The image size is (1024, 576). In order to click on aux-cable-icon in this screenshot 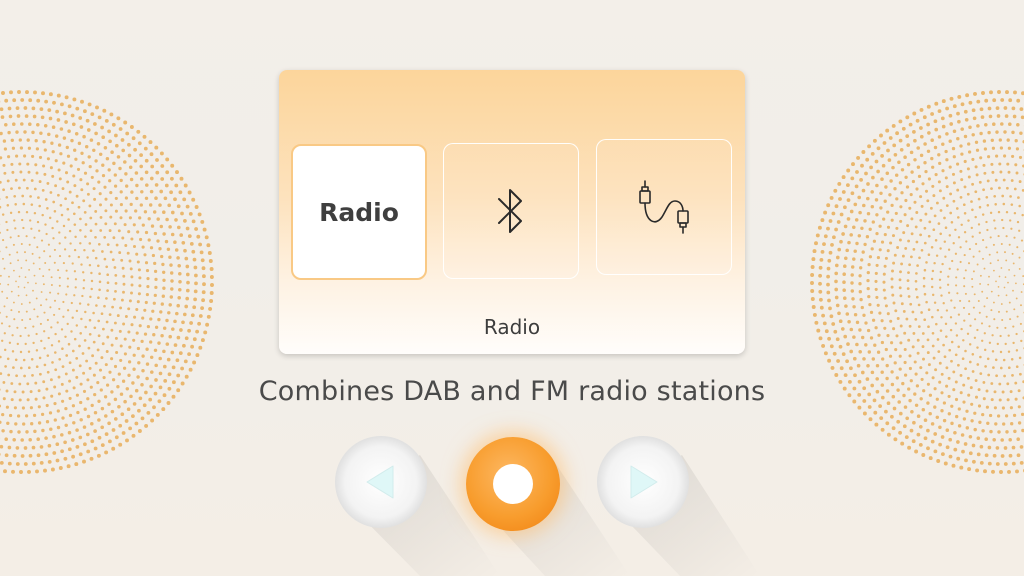, I will do `click(664, 207)`.